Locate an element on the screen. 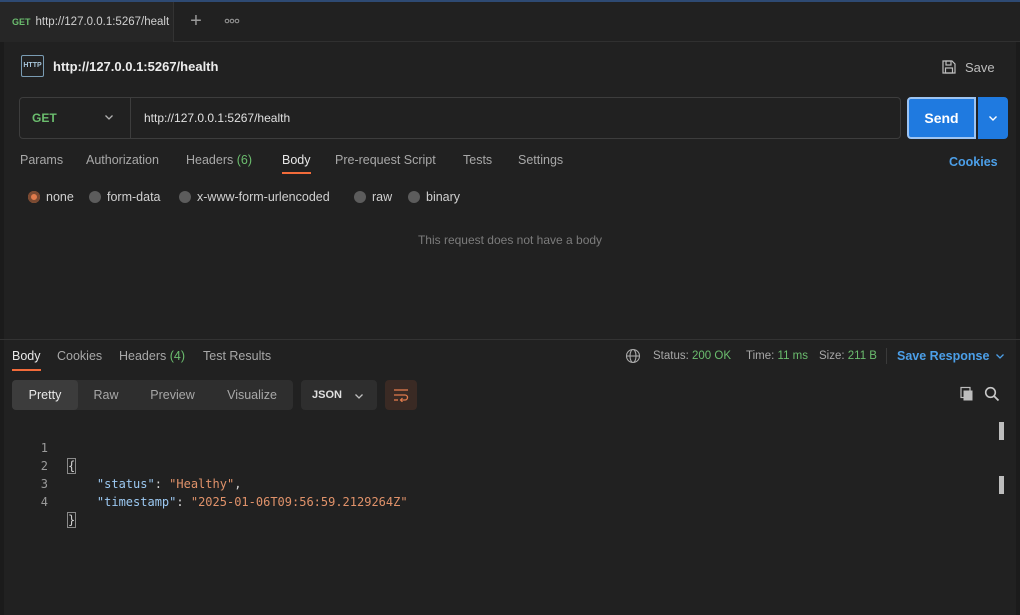 This screenshot has width=1020, height=615. response-time: Time: 11 ms is located at coordinates (777, 356).